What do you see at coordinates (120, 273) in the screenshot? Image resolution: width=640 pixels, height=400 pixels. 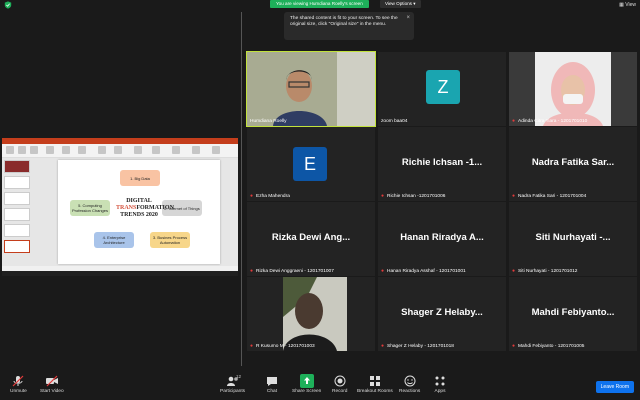 I see `windows-taskbar` at bounding box center [120, 273].